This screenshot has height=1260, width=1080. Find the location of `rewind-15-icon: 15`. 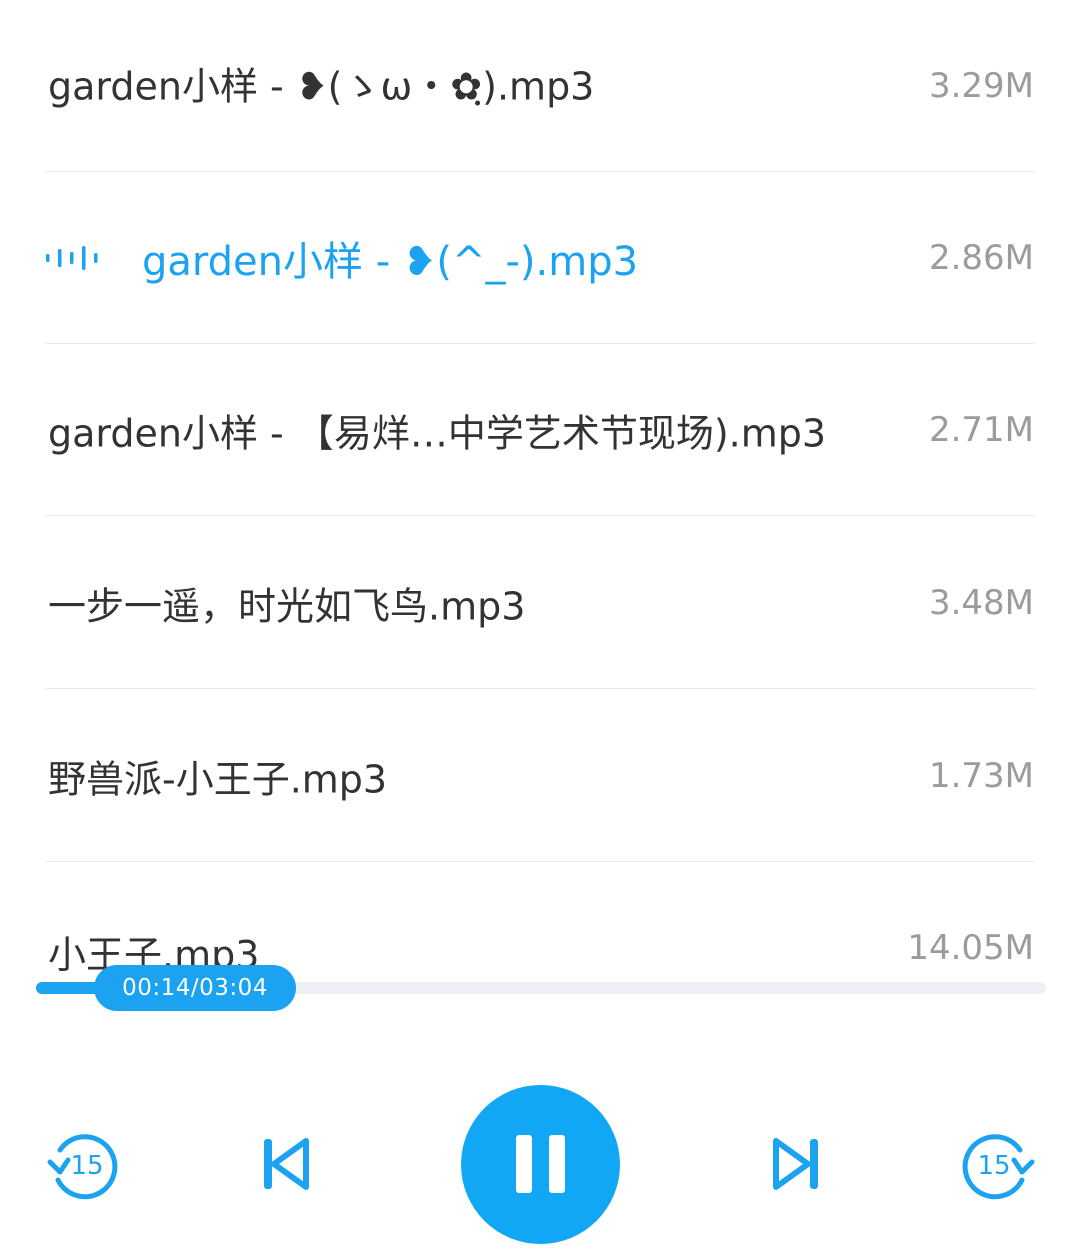

rewind-15-icon: 15 is located at coordinates (82, 1167).